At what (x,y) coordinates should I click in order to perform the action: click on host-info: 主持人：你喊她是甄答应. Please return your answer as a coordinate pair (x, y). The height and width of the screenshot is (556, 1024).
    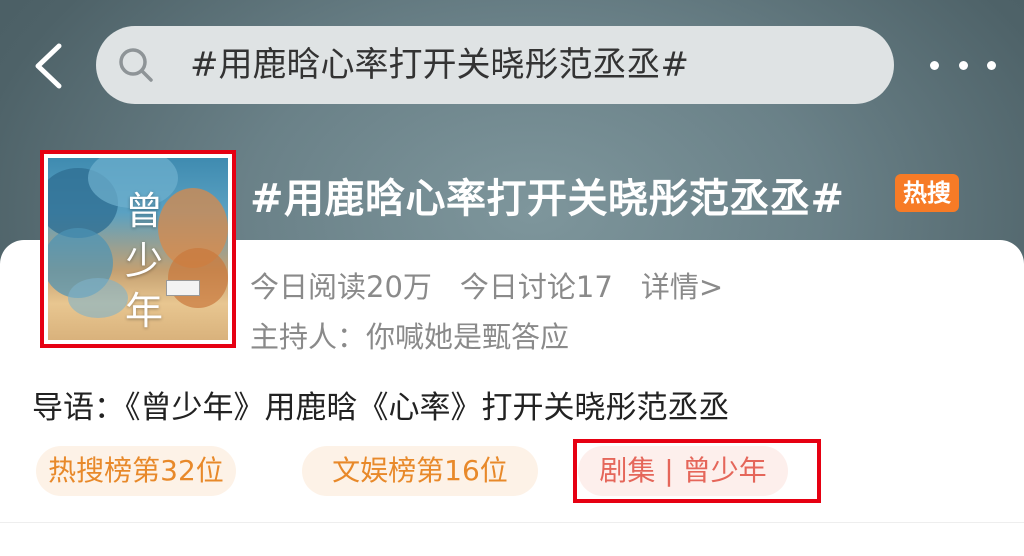
    Looking at the image, I should click on (409, 335).